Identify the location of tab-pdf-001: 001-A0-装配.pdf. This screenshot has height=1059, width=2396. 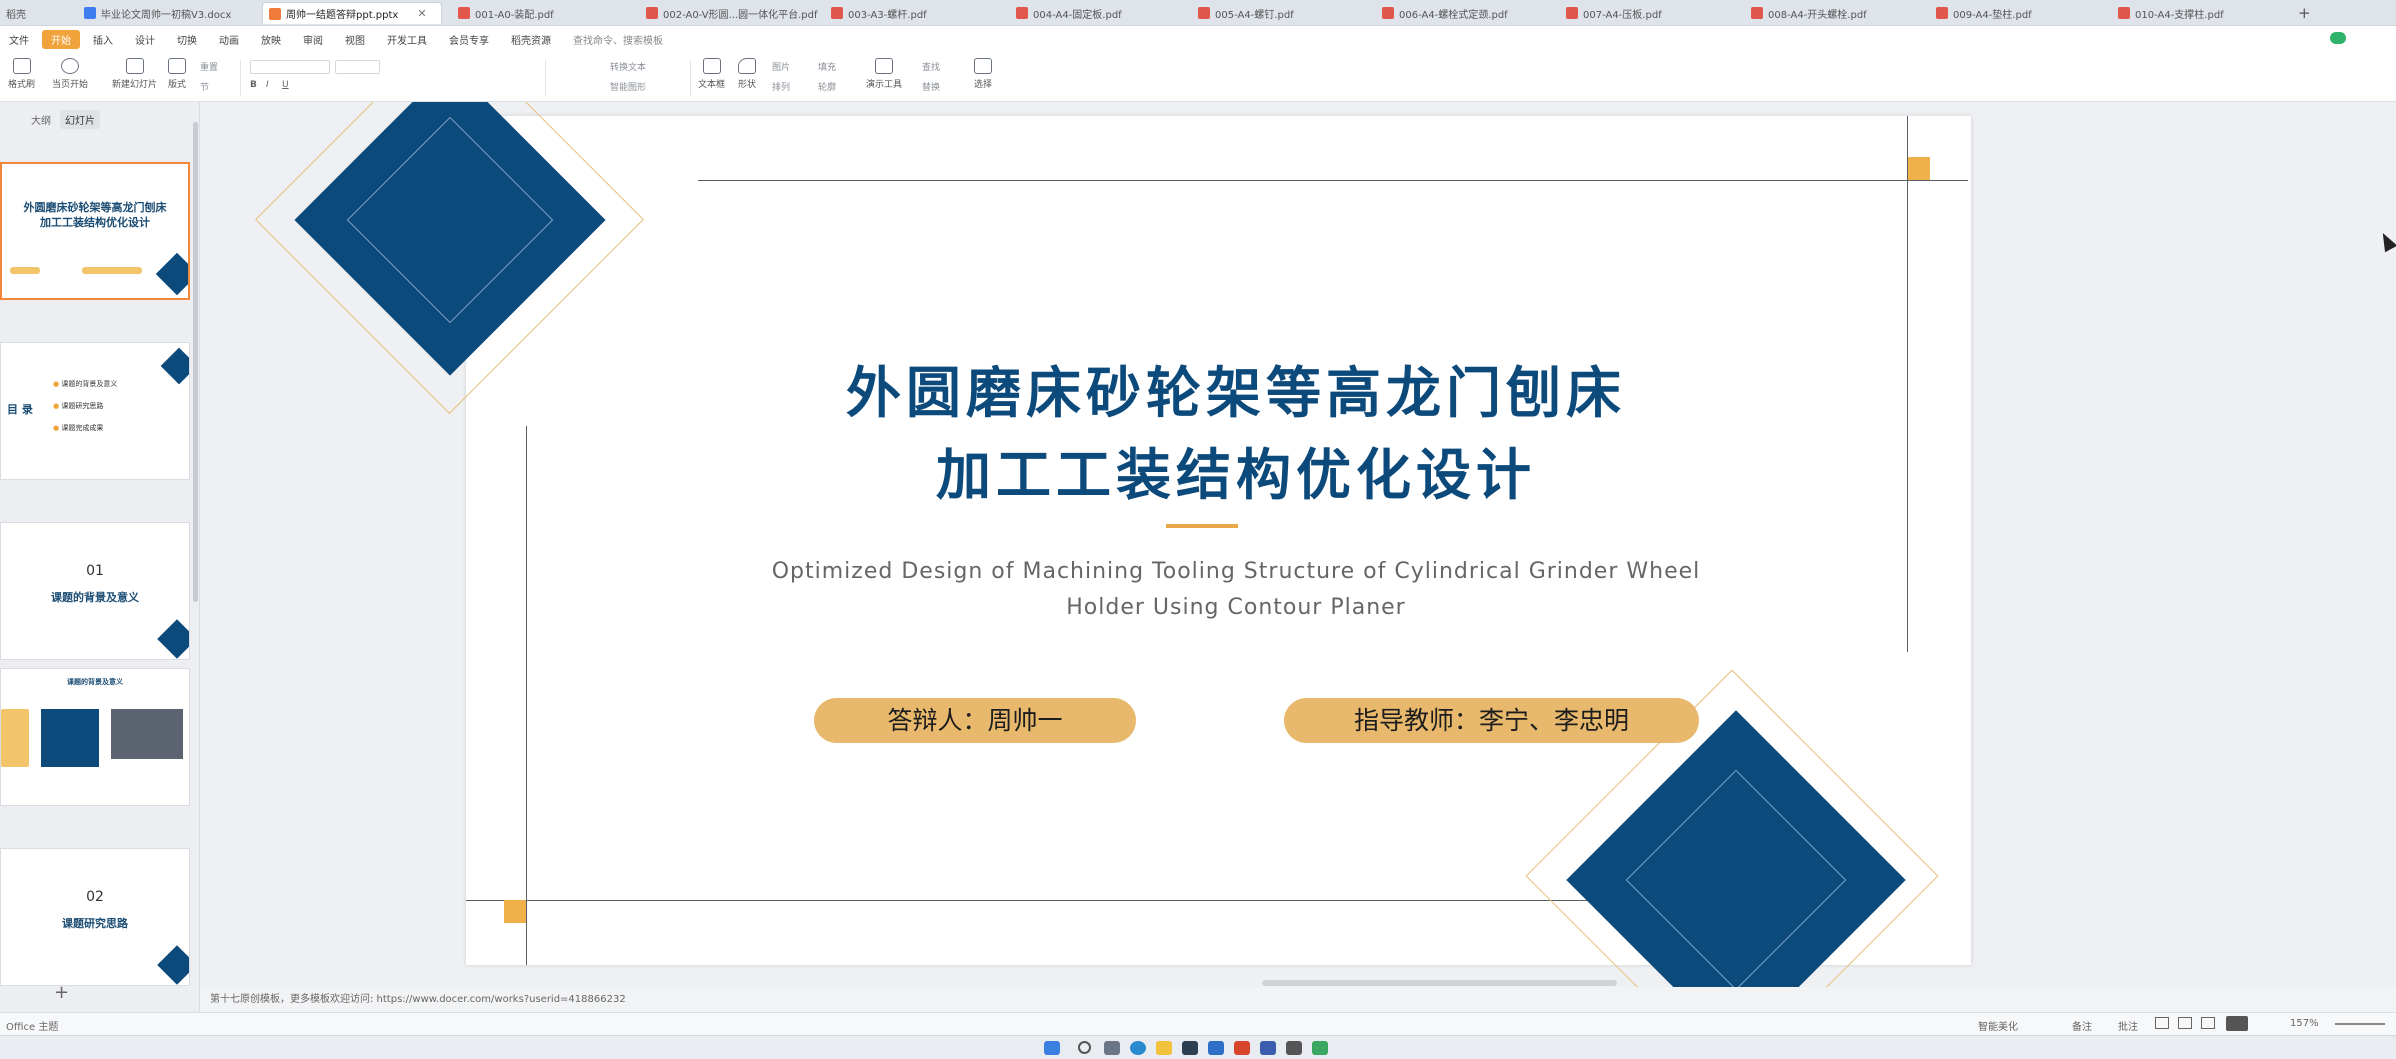
(537, 13).